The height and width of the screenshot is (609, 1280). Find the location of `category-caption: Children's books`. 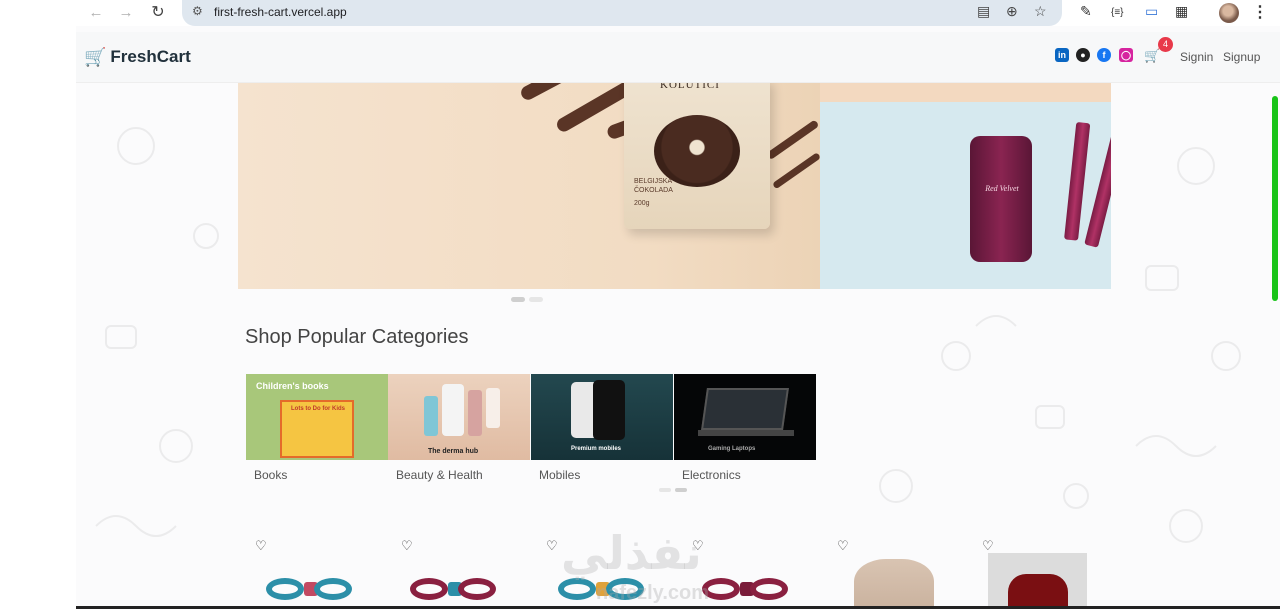

category-caption: Children's books is located at coordinates (292, 386).